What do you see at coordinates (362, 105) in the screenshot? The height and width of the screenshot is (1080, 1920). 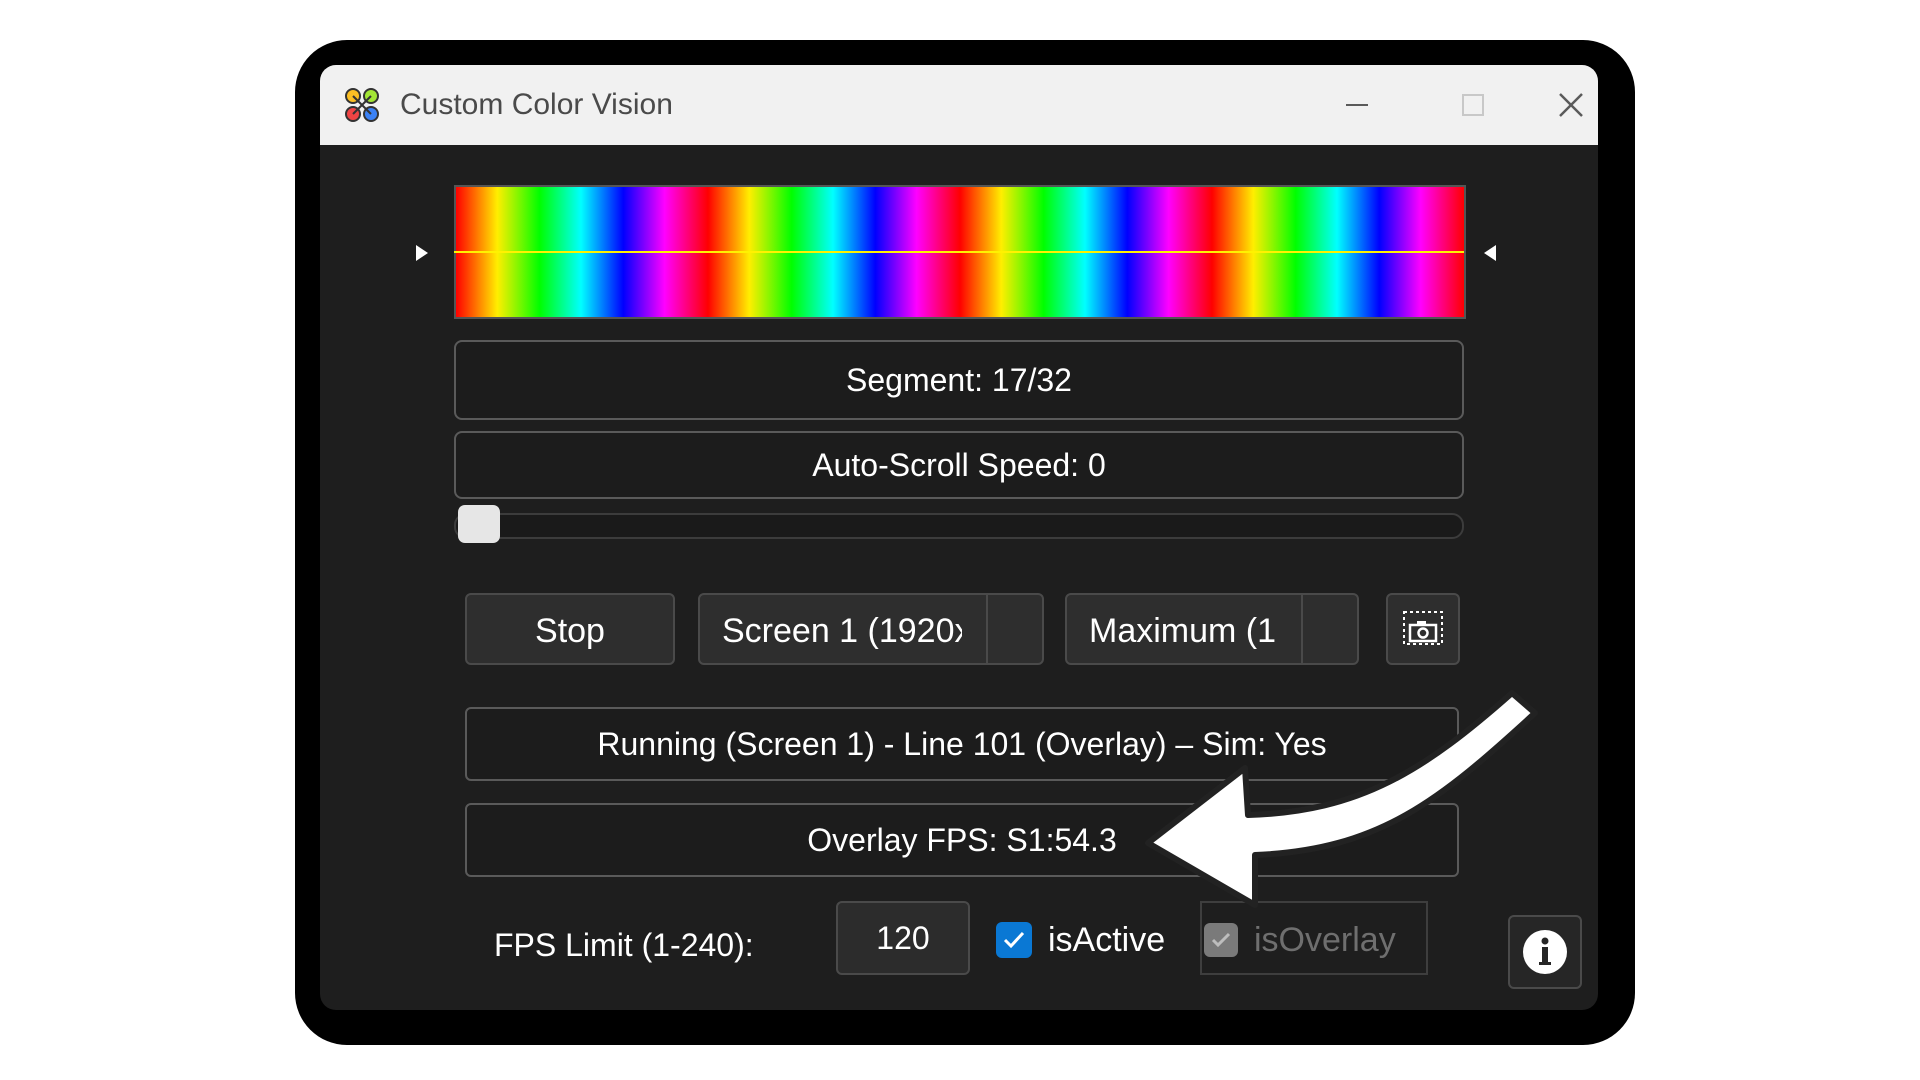 I see `app-logo-icon` at bounding box center [362, 105].